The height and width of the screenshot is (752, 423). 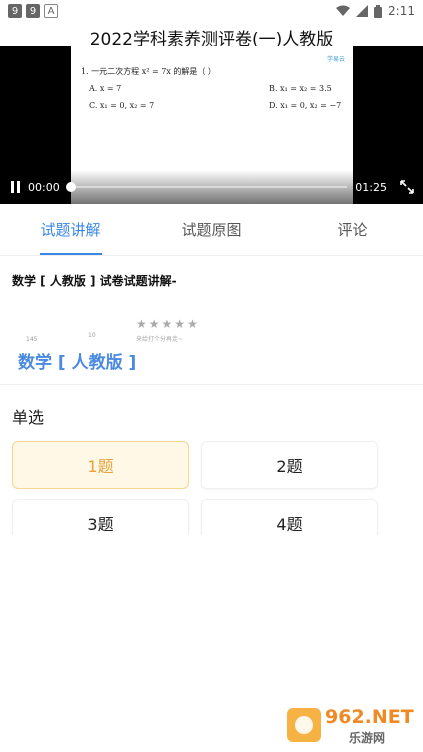 What do you see at coordinates (206, 187) in the screenshot?
I see `seek-bar` at bounding box center [206, 187].